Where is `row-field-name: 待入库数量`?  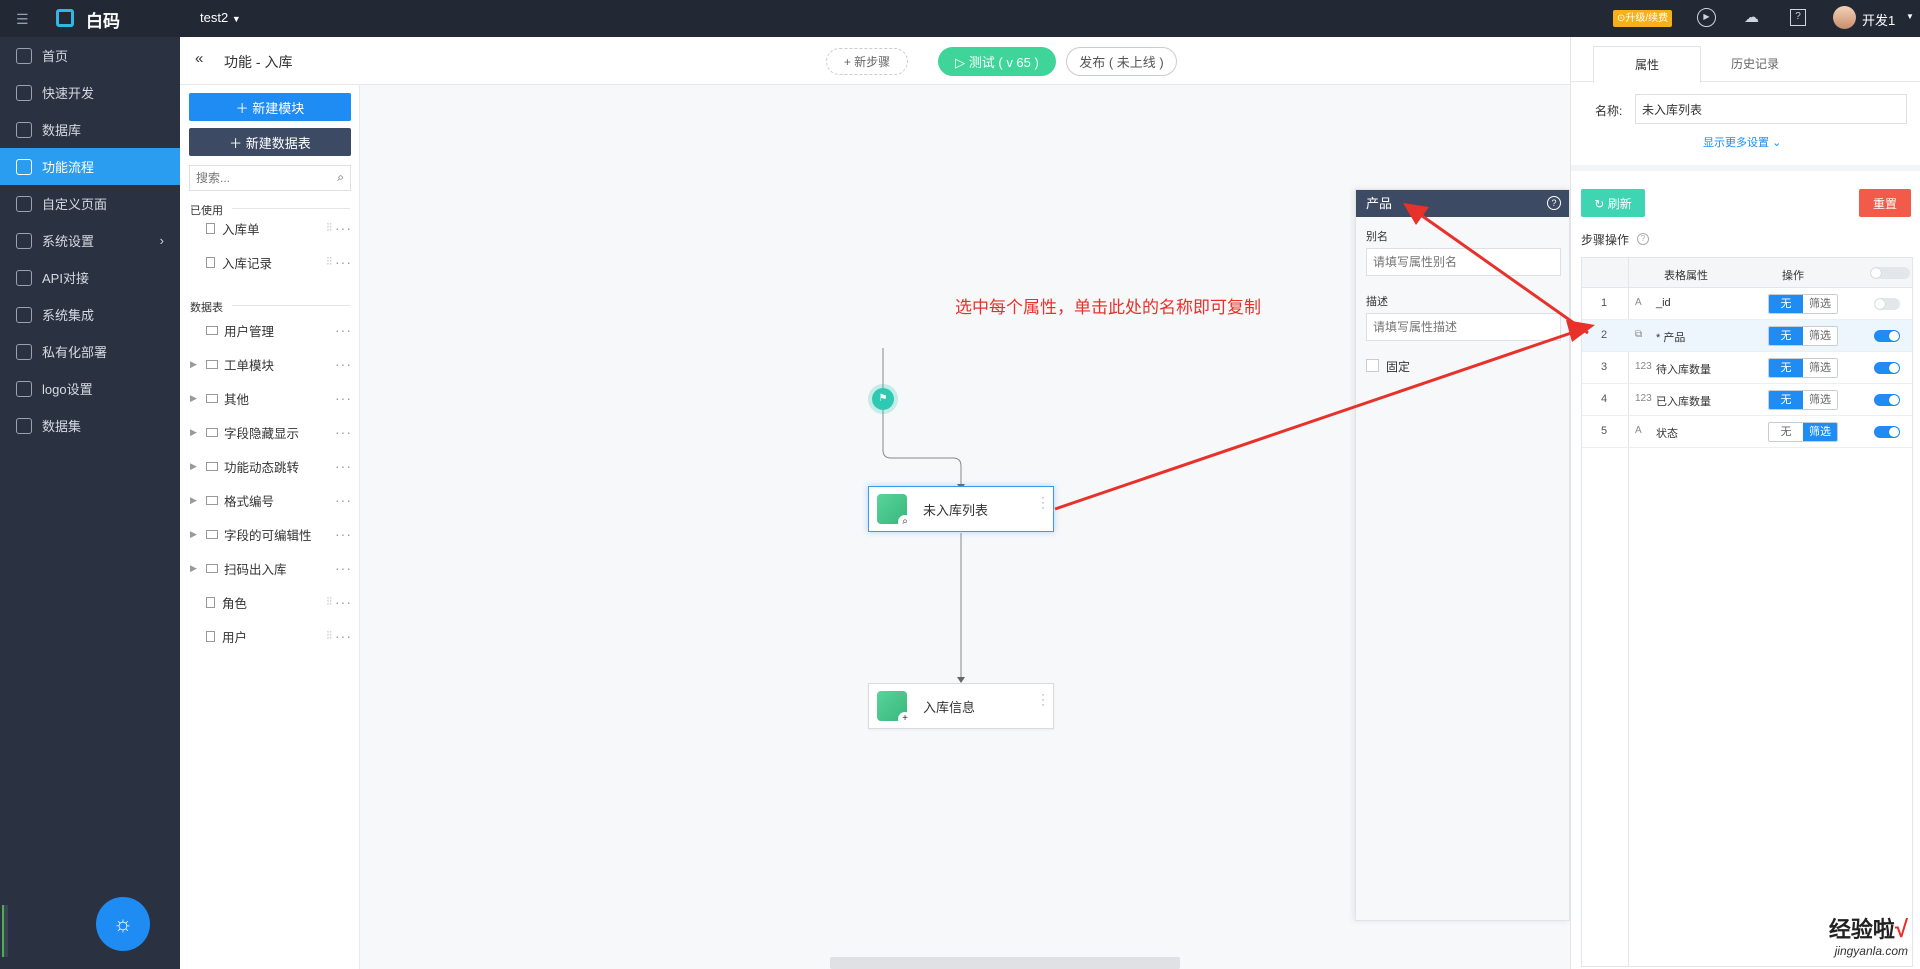 row-field-name: 待入库数量 is located at coordinates (1683, 369).